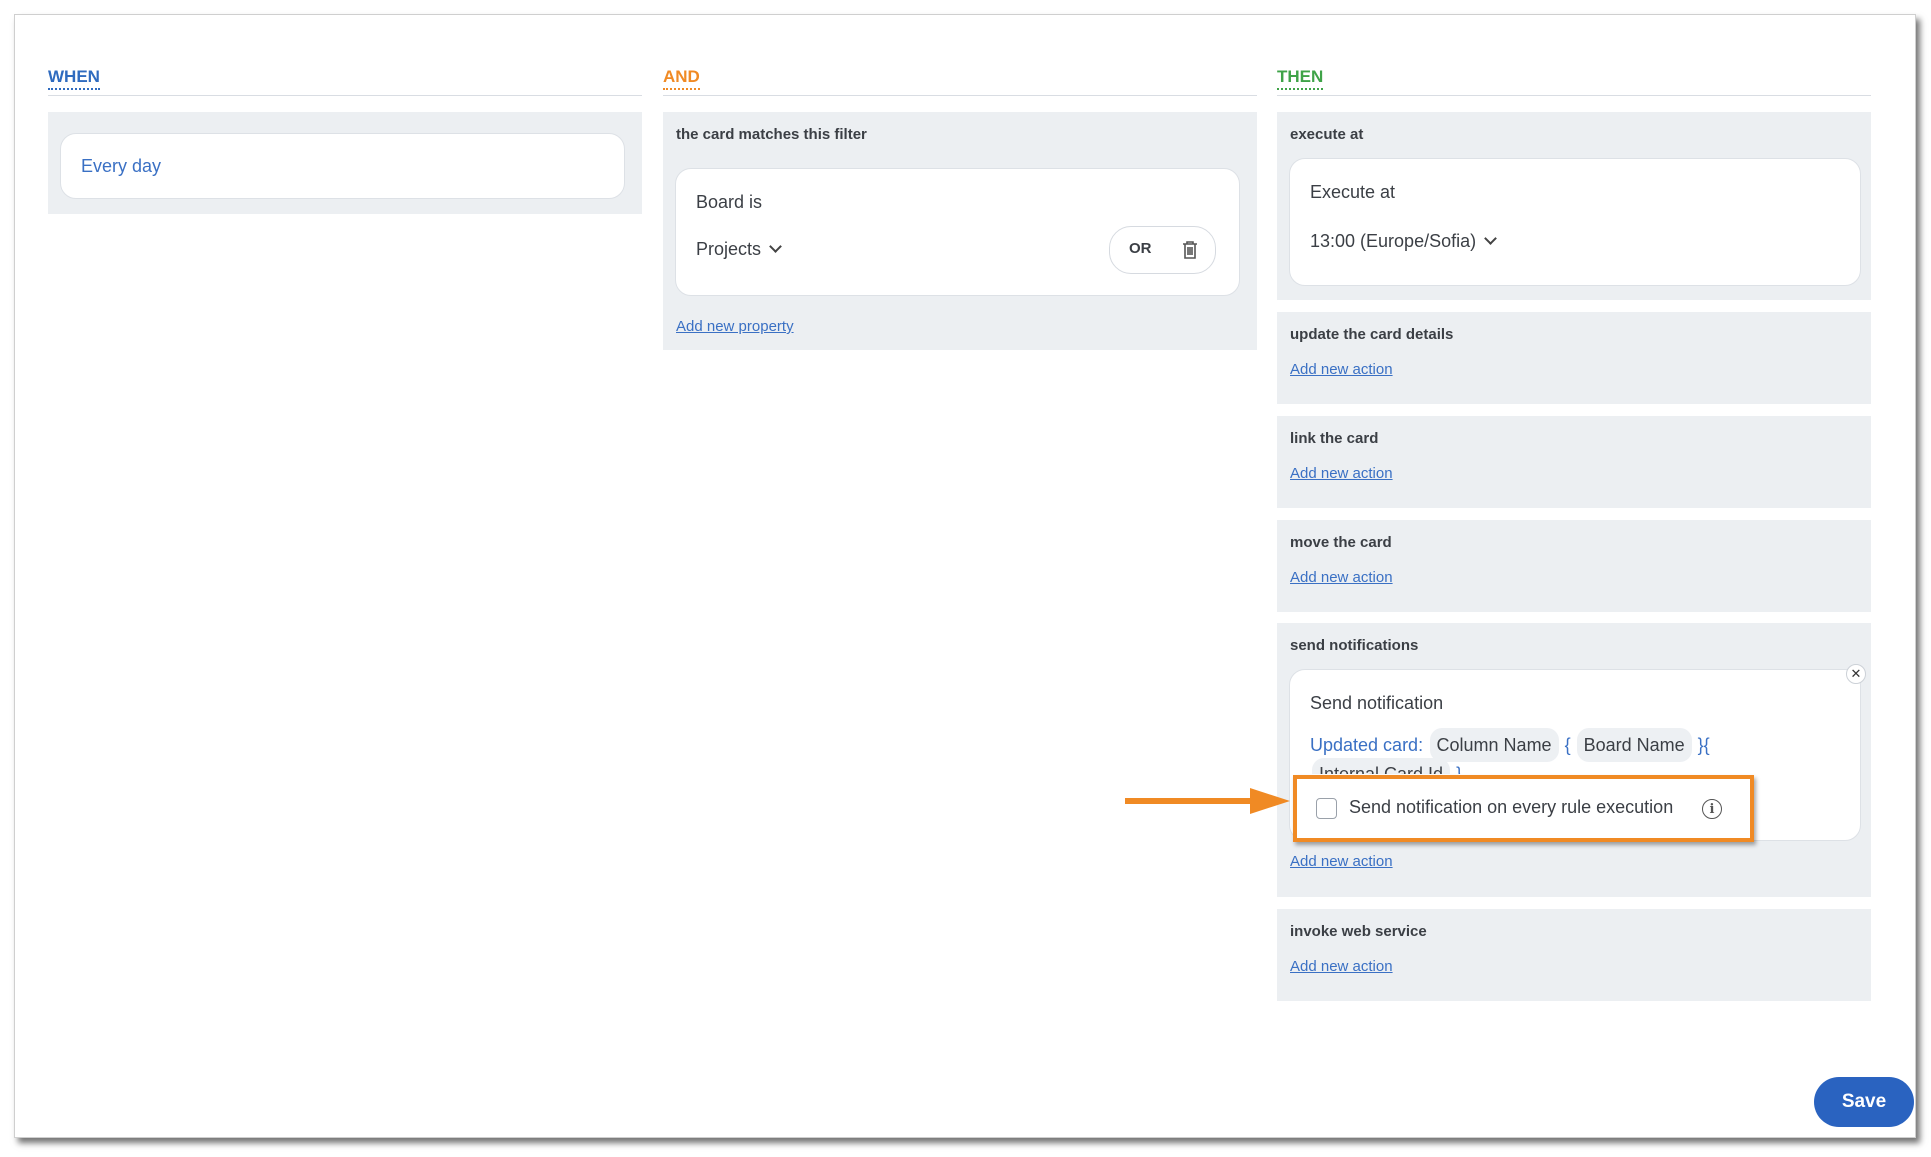 This screenshot has height=1157, width=1931. Describe the element at coordinates (1574, 358) in the screenshot. I see `update-card-panel: update the card details Add new action` at that location.